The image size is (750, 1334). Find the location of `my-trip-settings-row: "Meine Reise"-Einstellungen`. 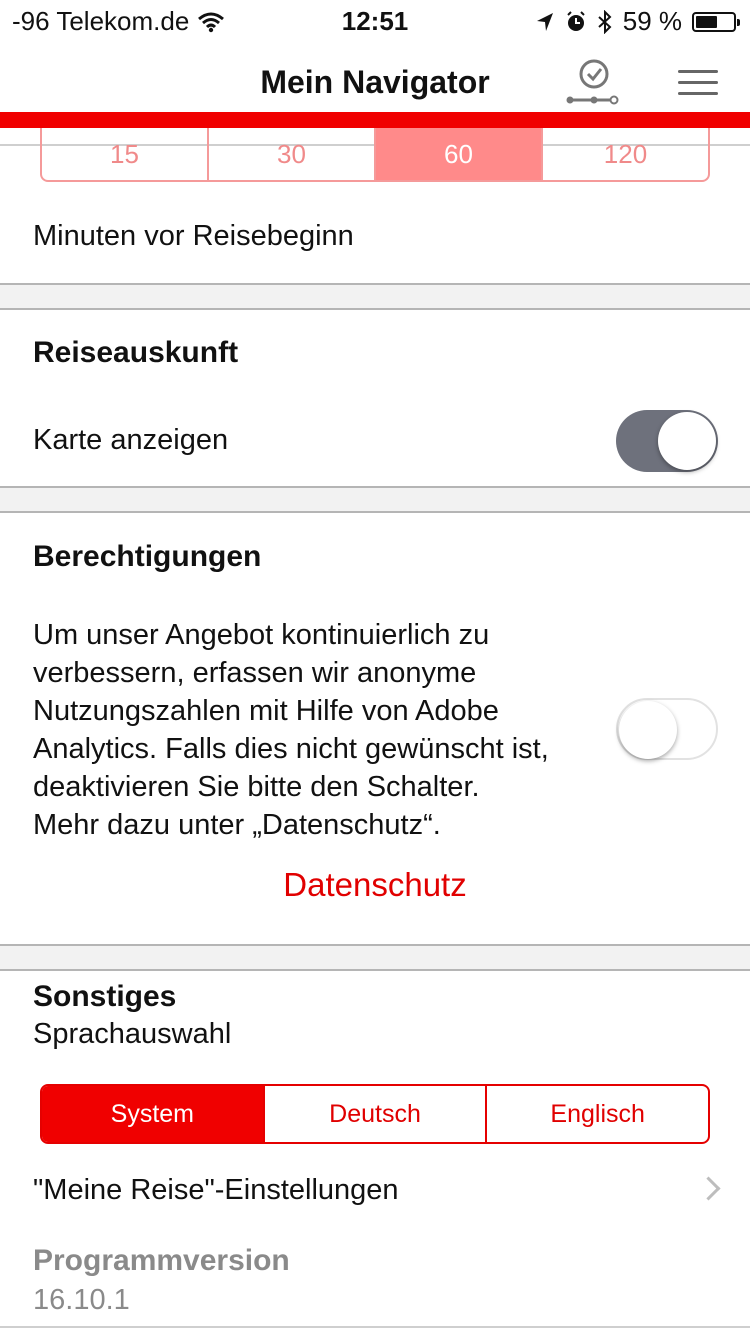

my-trip-settings-row: "Meine Reise"-Einstellungen is located at coordinates (373, 1190).